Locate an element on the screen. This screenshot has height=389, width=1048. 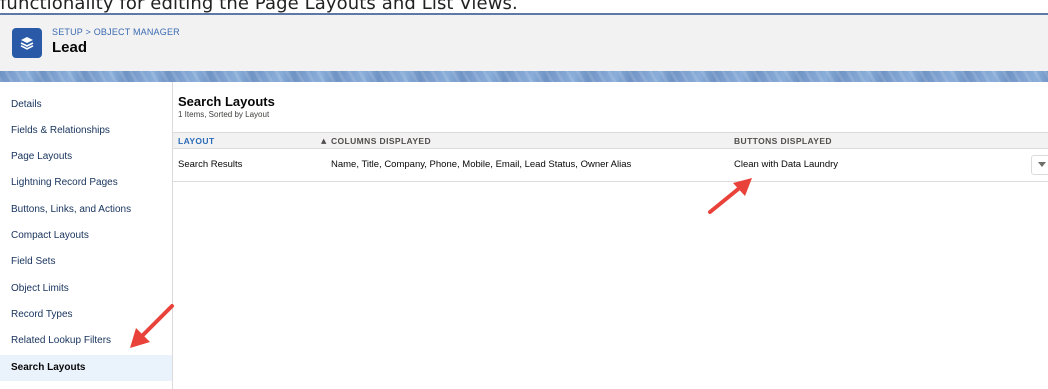
section-subtitle: 1 Items, Sorted by Layout is located at coordinates (224, 114).